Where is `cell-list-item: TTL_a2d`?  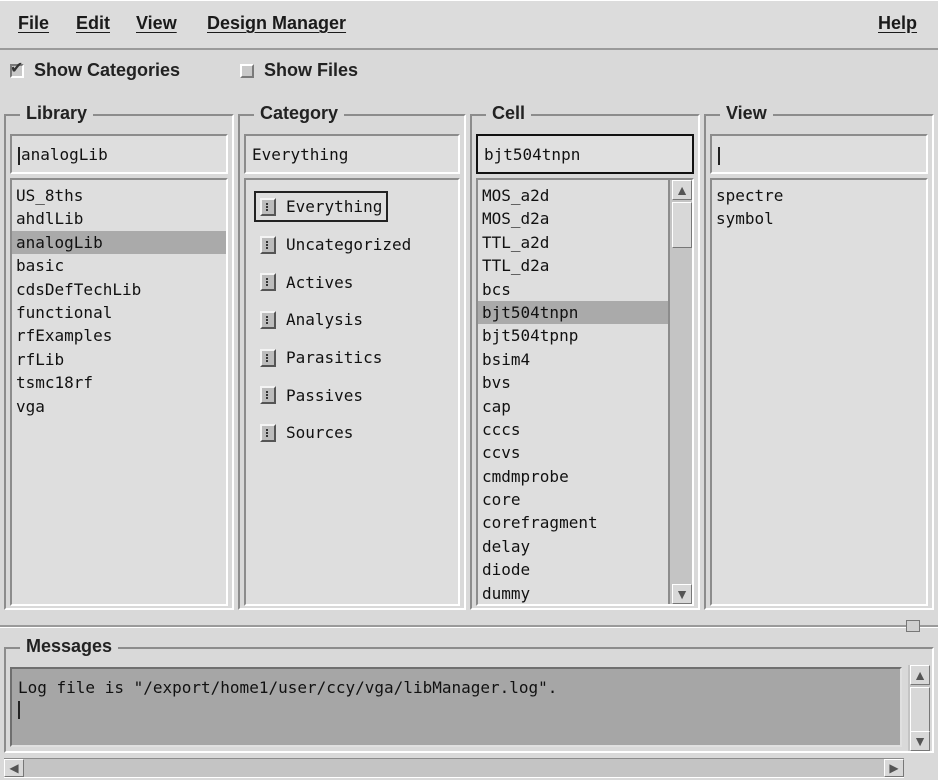
cell-list-item: TTL_a2d is located at coordinates (573, 242).